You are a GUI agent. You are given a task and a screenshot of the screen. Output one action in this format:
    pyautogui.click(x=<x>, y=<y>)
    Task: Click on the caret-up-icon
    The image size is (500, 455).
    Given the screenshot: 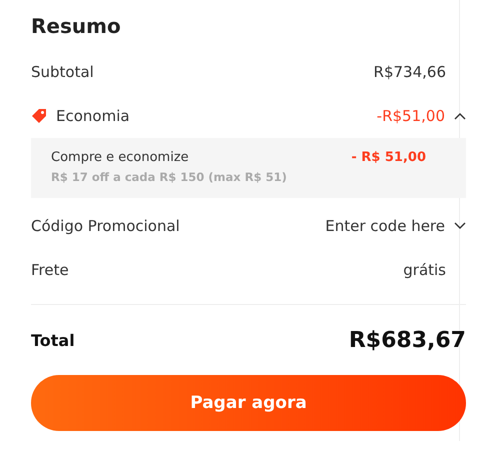 What is the action you would take?
    pyautogui.click(x=460, y=116)
    